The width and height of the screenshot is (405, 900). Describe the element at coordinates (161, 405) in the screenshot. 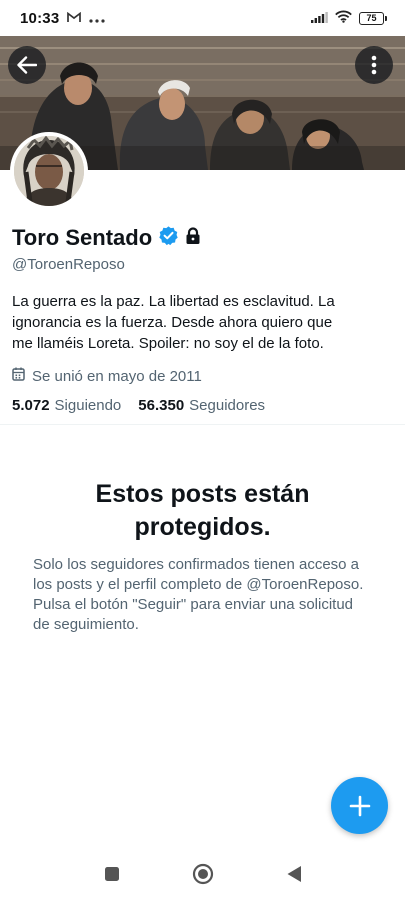

I see `followers-count: 56.350` at that location.